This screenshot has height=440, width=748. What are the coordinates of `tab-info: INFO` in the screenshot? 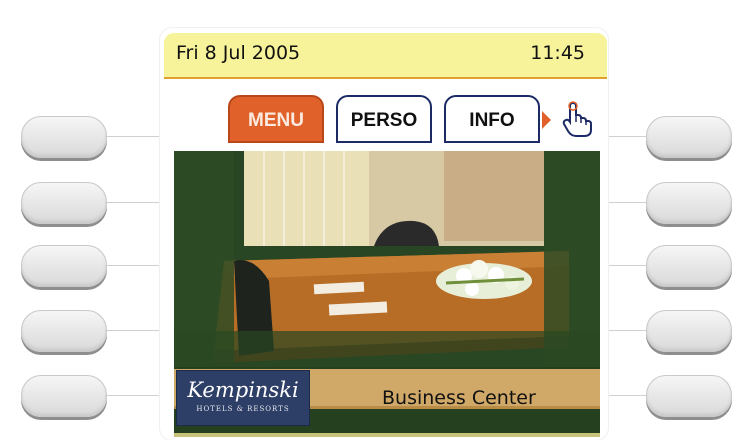 It's located at (492, 119).